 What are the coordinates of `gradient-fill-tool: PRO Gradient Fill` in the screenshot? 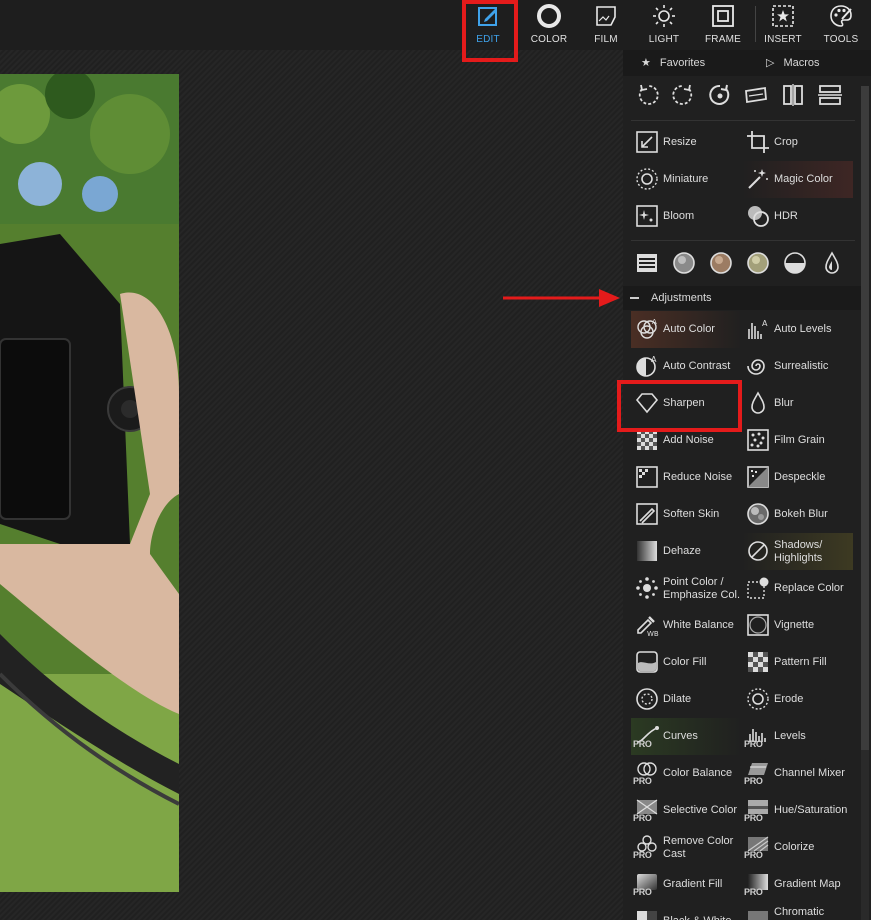 It's located at (686, 884).